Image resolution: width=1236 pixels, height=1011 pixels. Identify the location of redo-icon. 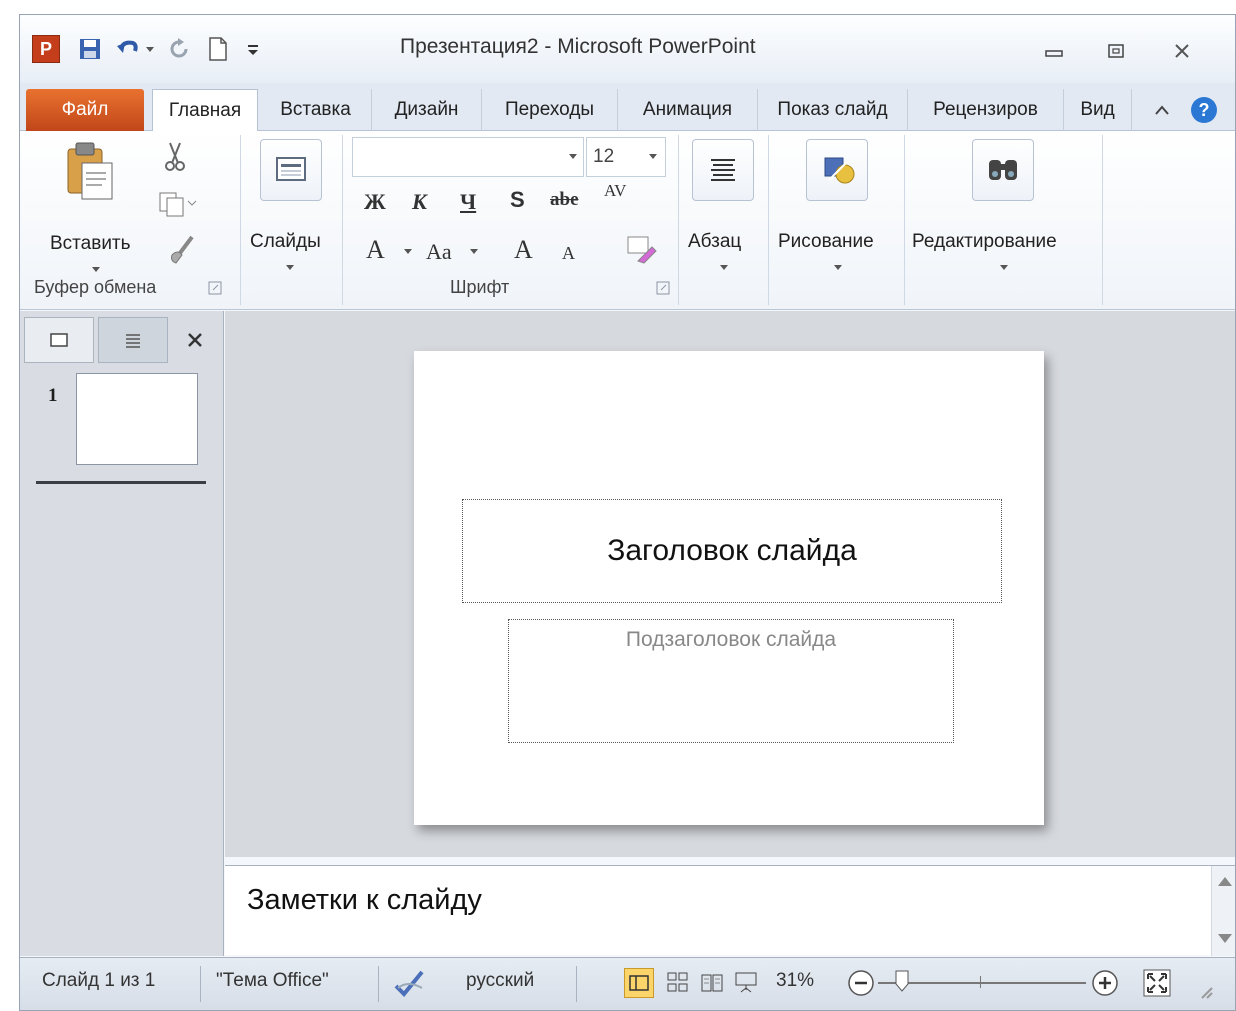
(180, 49).